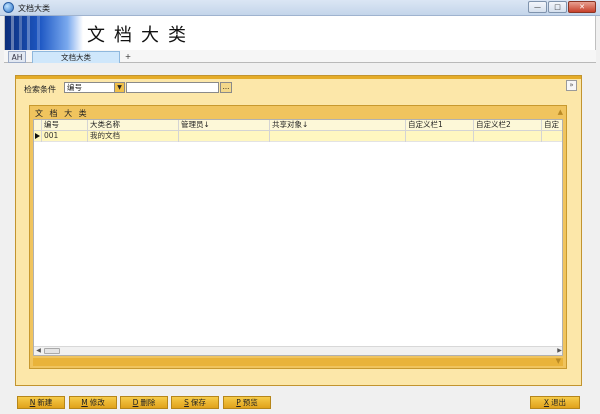 The image size is (600, 414). What do you see at coordinates (440, 125) in the screenshot?
I see `column-header-custom1: 自定义栏1` at bounding box center [440, 125].